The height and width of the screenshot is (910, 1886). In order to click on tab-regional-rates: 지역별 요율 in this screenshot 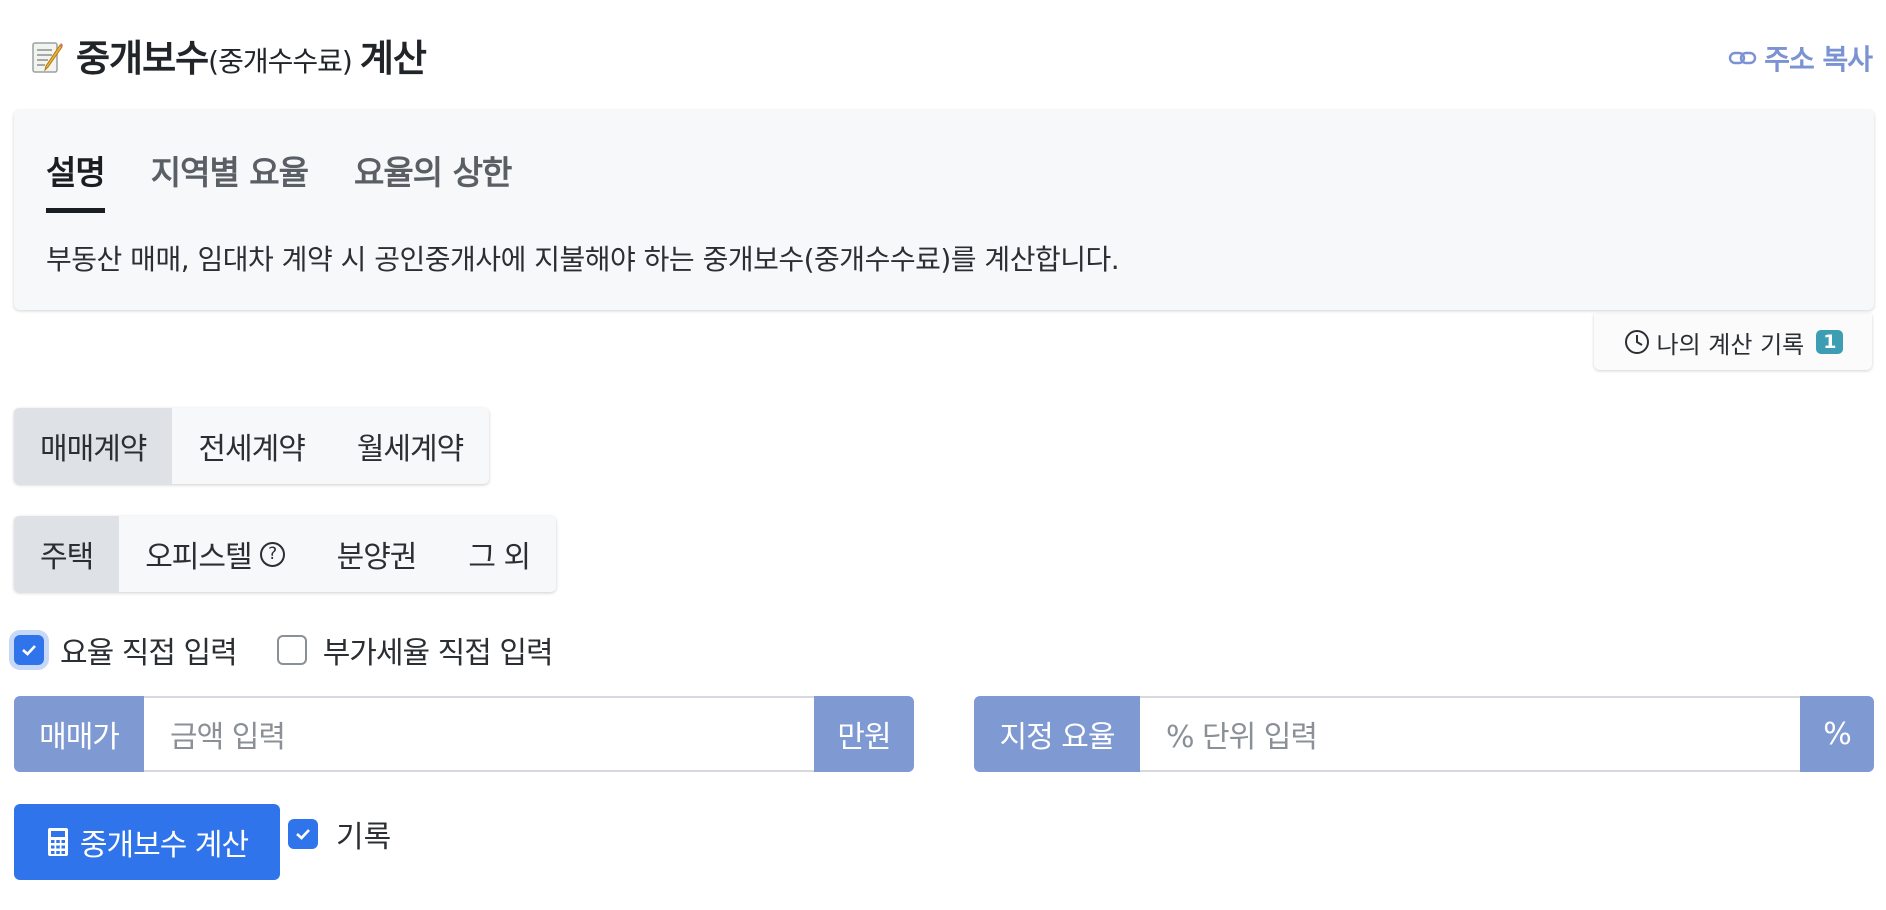, I will do `click(230, 179)`.